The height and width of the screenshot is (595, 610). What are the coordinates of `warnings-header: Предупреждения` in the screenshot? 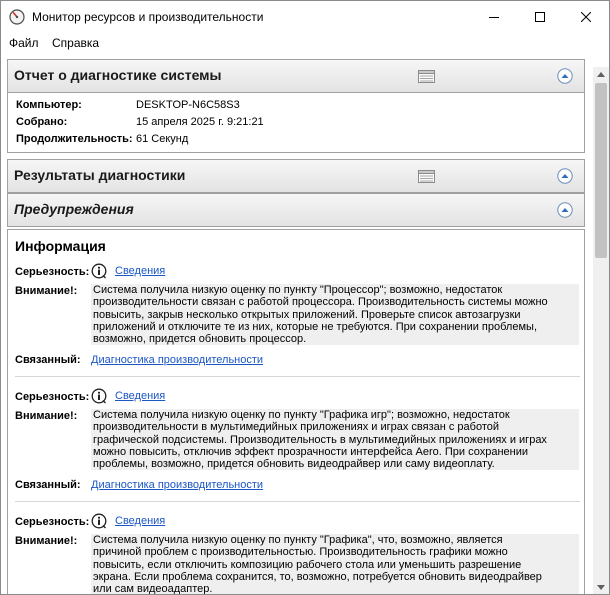 It's located at (296, 210).